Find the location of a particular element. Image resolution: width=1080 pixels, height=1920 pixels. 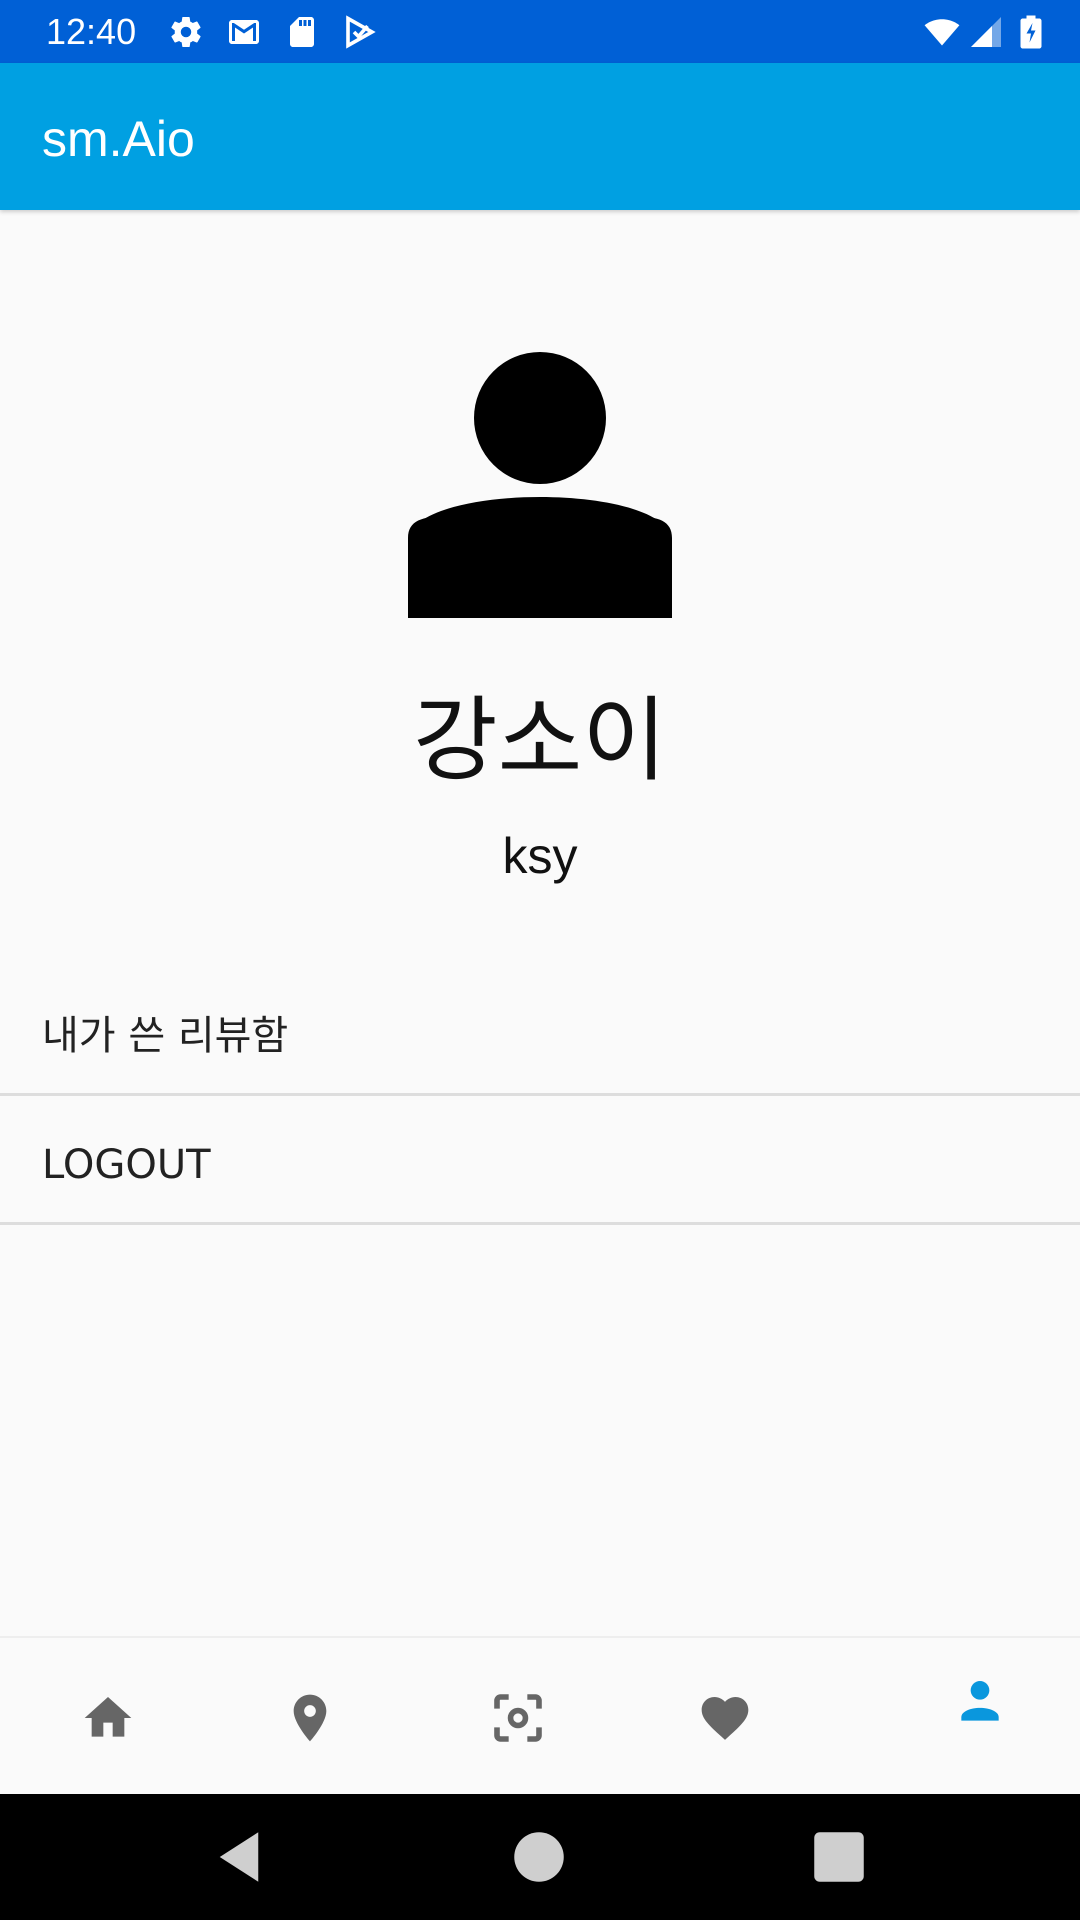

nav-item-home is located at coordinates (108, 1717).